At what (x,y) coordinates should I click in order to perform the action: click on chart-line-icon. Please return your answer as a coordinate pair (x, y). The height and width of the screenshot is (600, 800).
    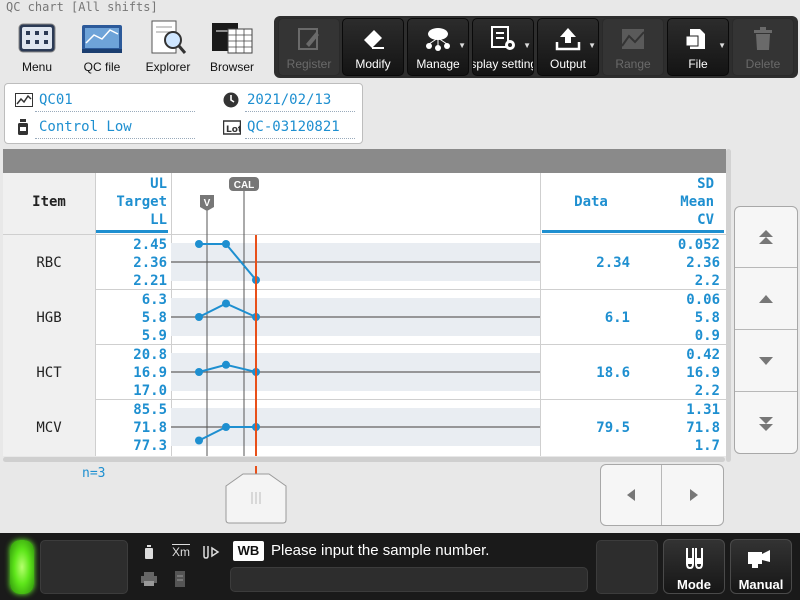
    Looking at the image, I should click on (24, 100).